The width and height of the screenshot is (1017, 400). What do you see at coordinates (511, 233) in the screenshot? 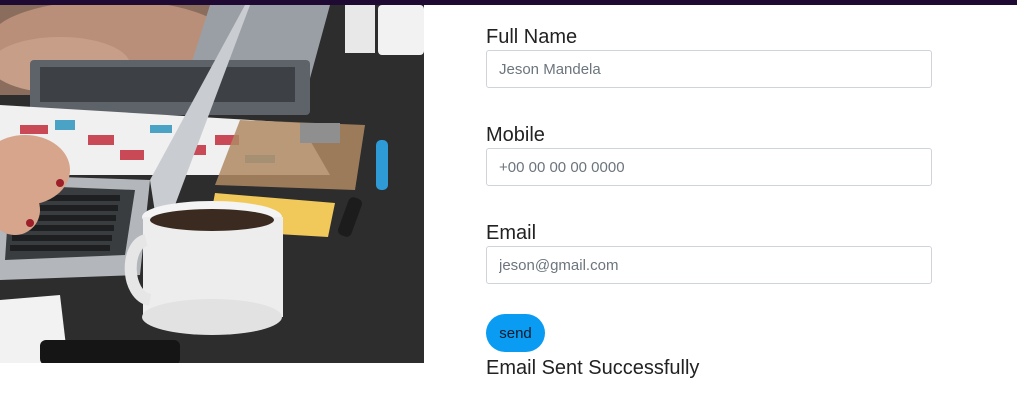
I see `email-label: Email` at bounding box center [511, 233].